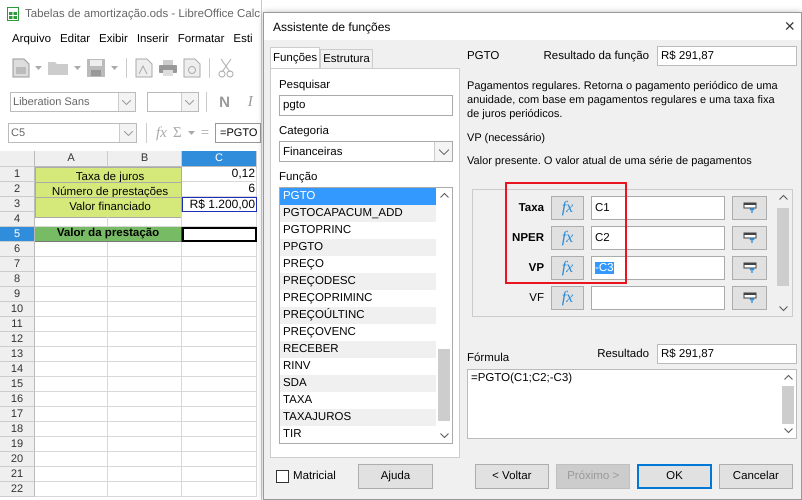  Describe the element at coordinates (358, 366) in the screenshot. I see `list-item: RINV` at that location.